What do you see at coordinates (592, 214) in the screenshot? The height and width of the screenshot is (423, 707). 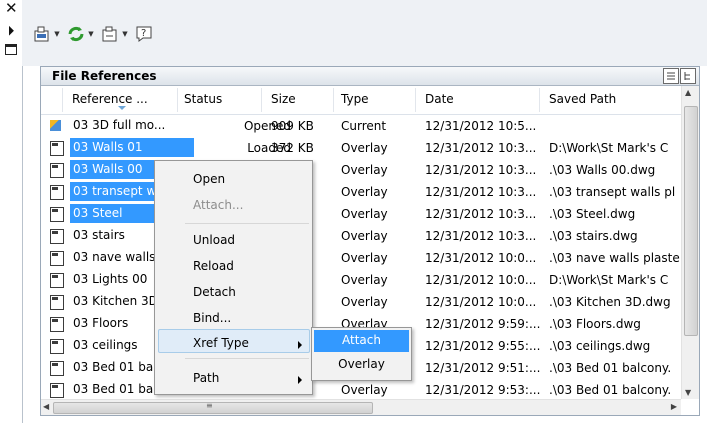 I see `saved-path-cell: .\03 Steel.dwg` at bounding box center [592, 214].